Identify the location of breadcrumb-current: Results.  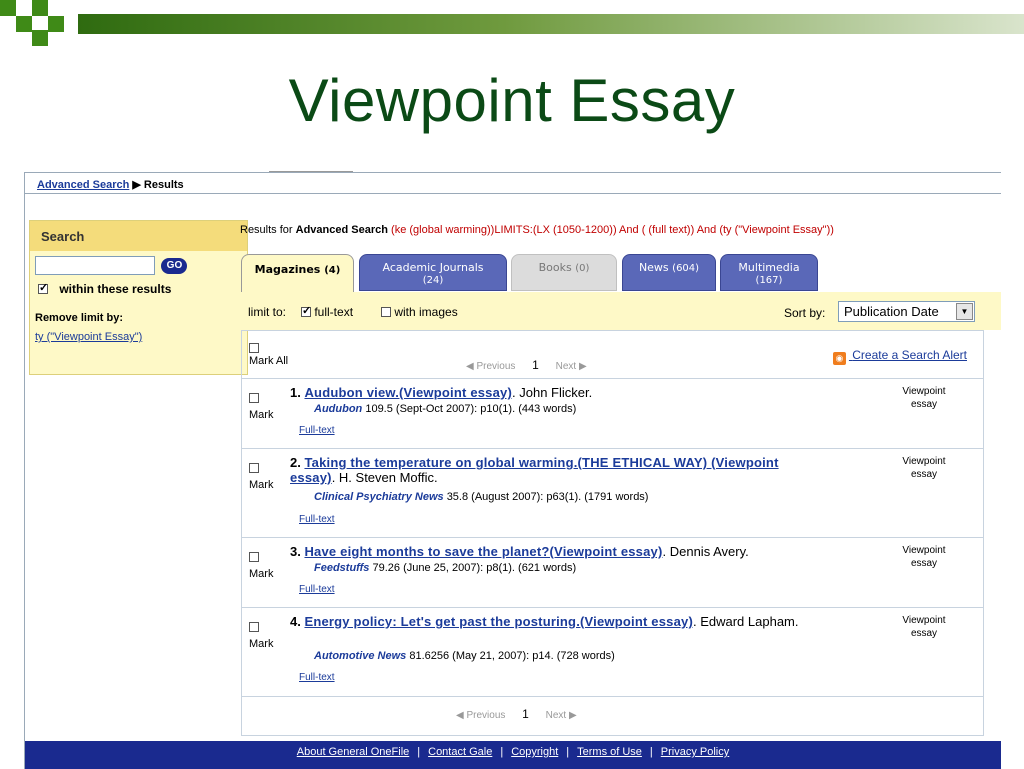
(163, 185).